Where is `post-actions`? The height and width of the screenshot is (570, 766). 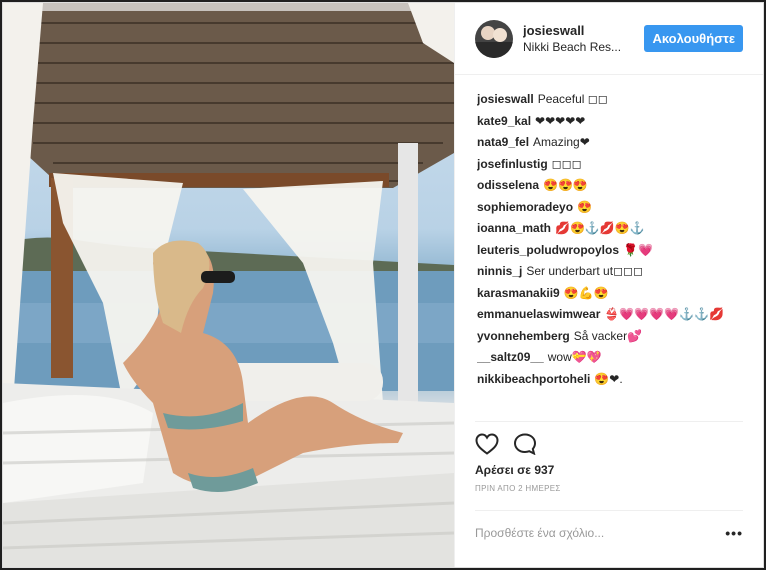 post-actions is located at coordinates (609, 443).